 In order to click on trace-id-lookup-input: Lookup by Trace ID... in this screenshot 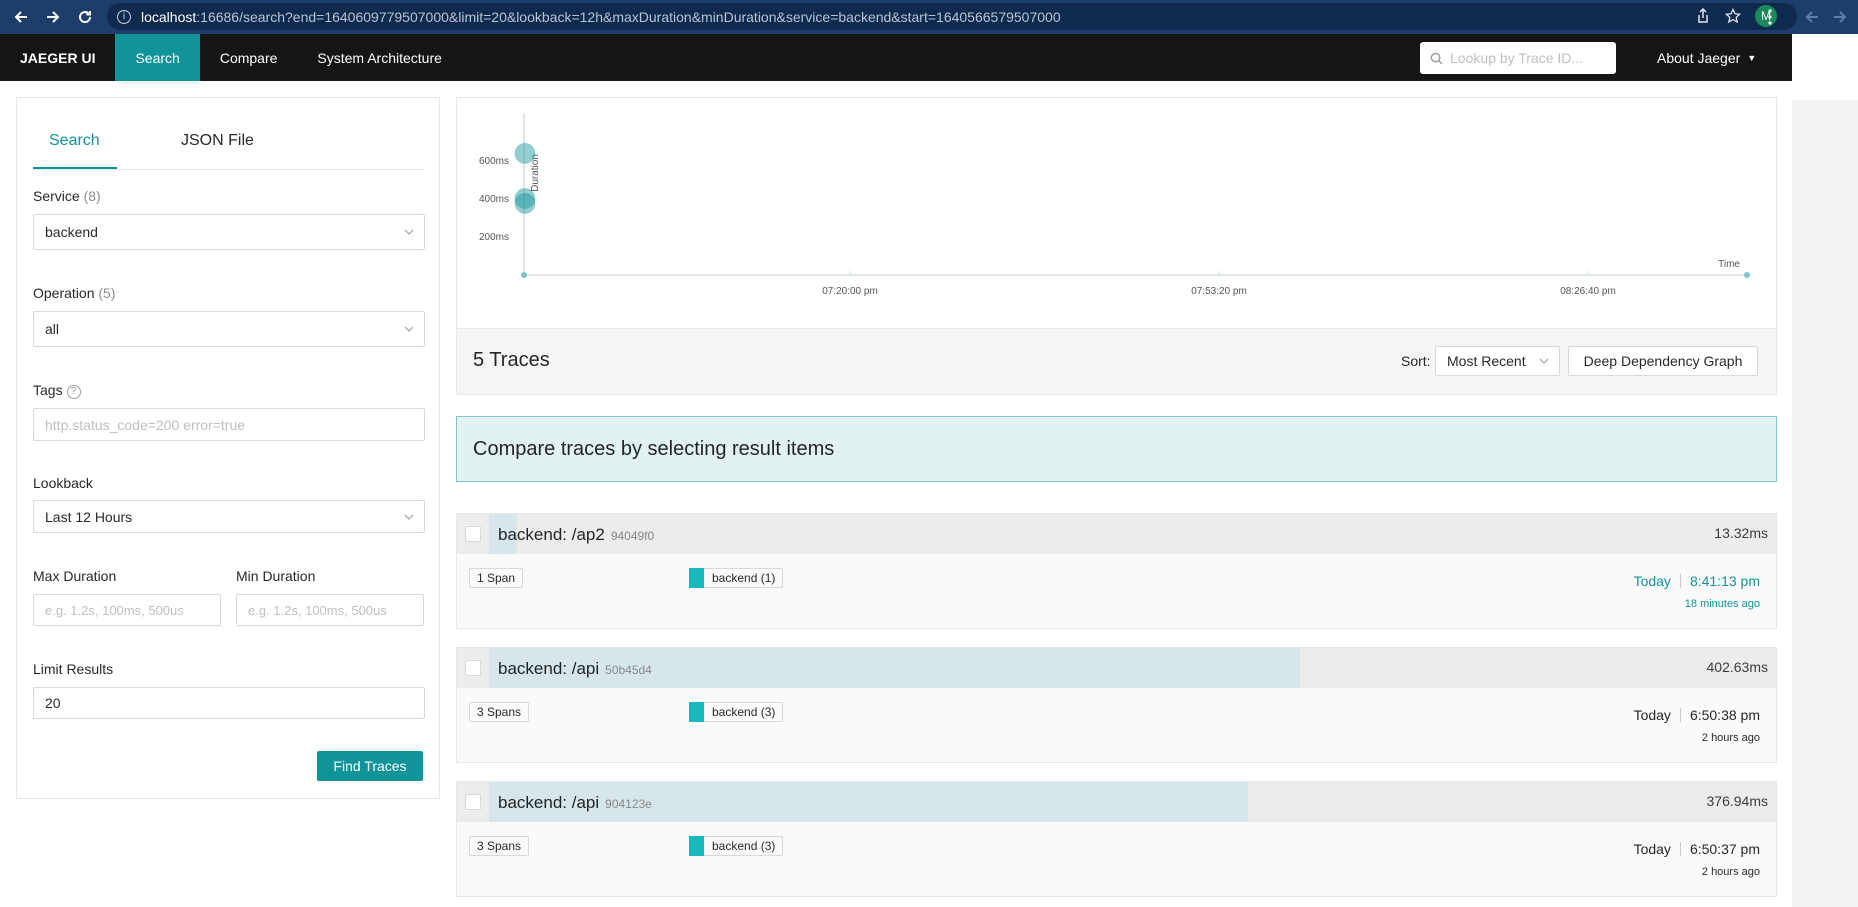, I will do `click(1518, 58)`.